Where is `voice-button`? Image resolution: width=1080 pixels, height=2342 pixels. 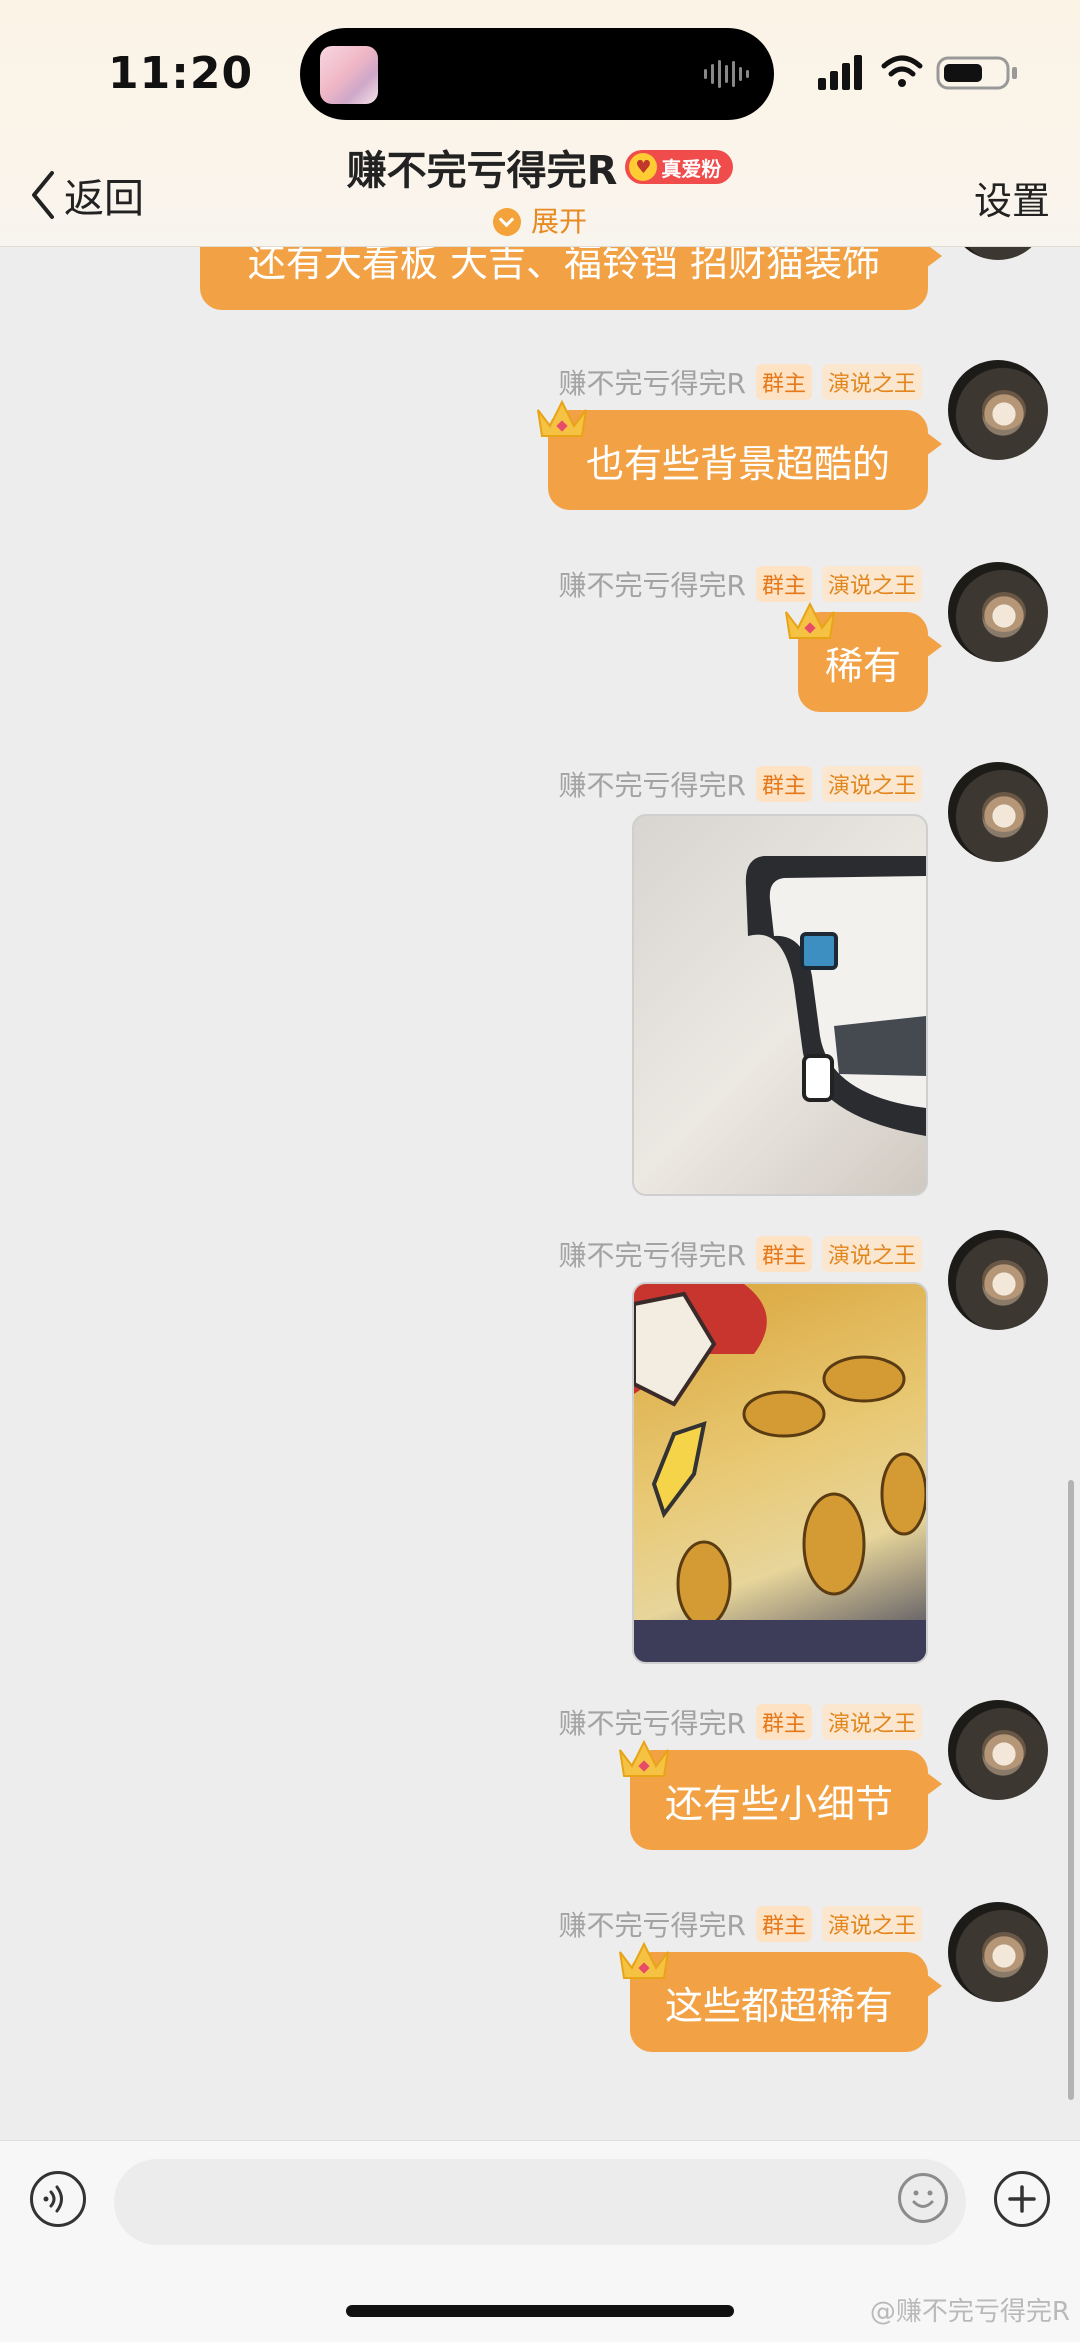
voice-button is located at coordinates (58, 2199).